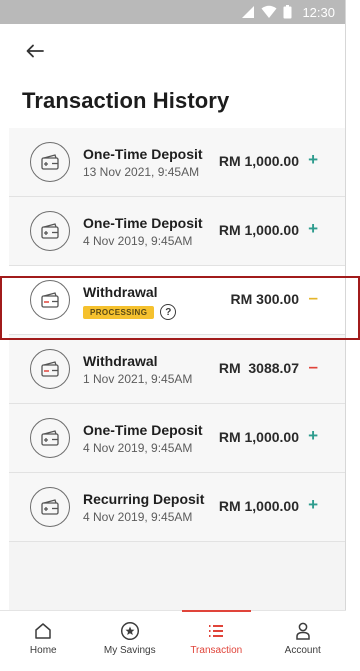 This screenshot has width=360, height=671. Describe the element at coordinates (144, 499) in the screenshot. I see `transaction-title: Recurring Deposit` at that location.